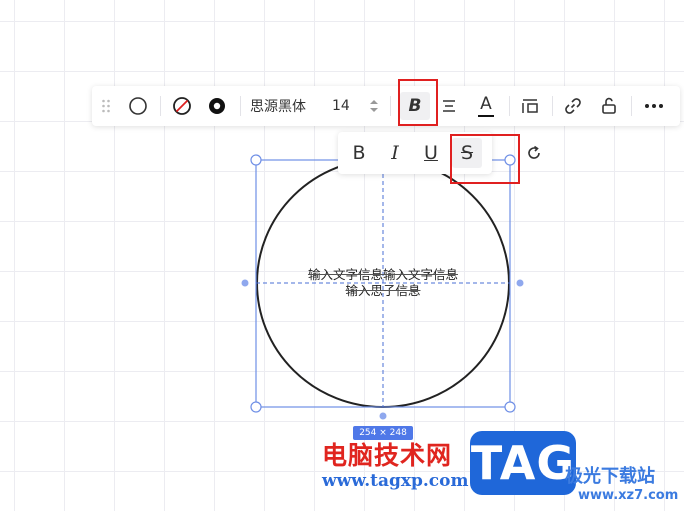 This screenshot has width=684, height=511. I want to click on watermark-url: www.tagxp.com, so click(395, 481).